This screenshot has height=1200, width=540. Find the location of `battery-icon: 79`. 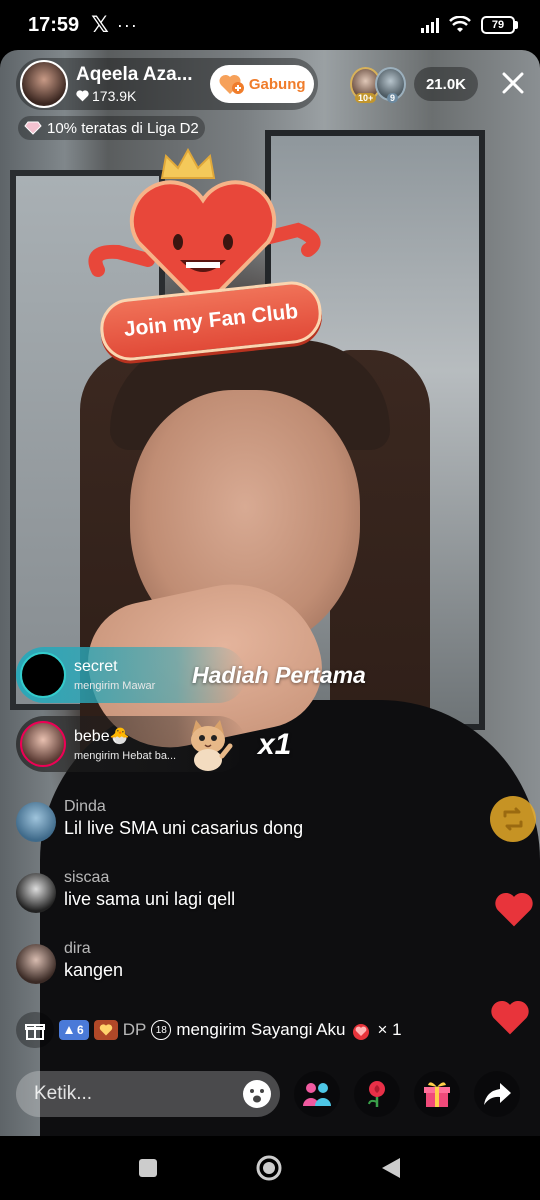

battery-icon: 79 is located at coordinates (499, 25).